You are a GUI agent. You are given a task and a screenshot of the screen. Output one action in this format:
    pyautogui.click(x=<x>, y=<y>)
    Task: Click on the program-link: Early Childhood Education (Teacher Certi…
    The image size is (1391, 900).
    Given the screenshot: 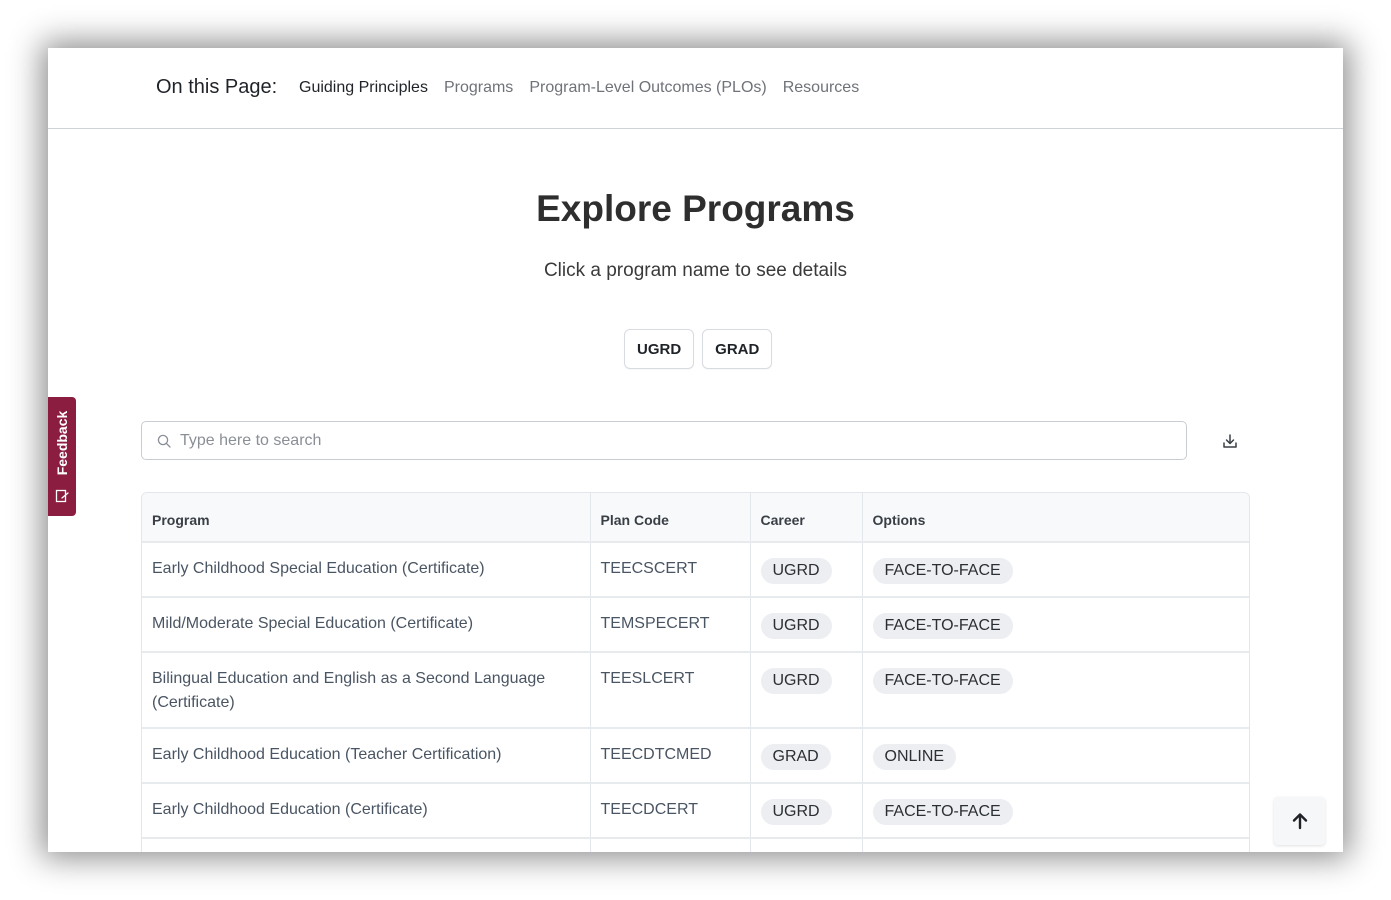 What is the action you would take?
    pyautogui.click(x=327, y=754)
    